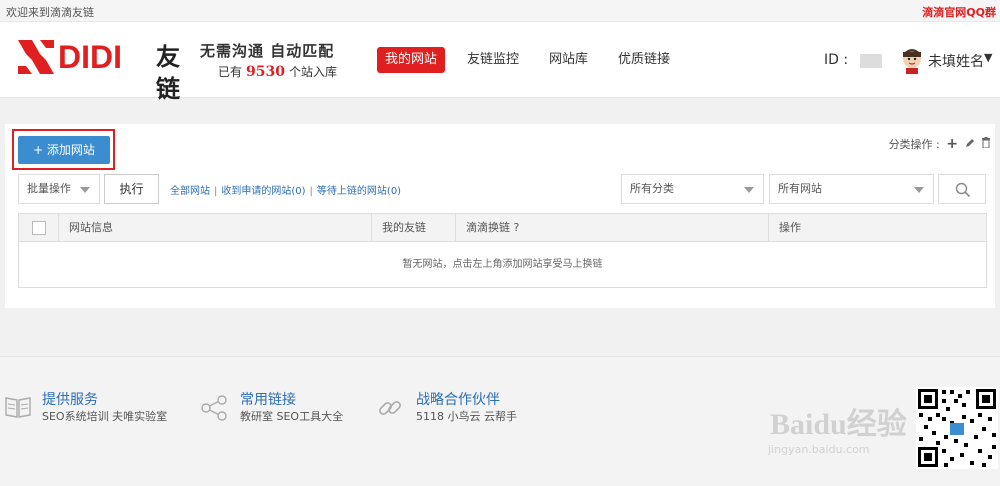 Image resolution: width=1000 pixels, height=486 pixels. I want to click on user-name: 未填姓名, so click(956, 61).